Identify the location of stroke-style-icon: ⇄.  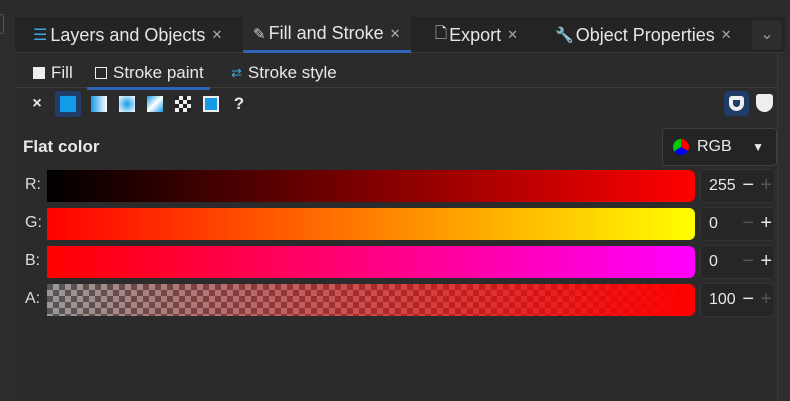
(236, 72).